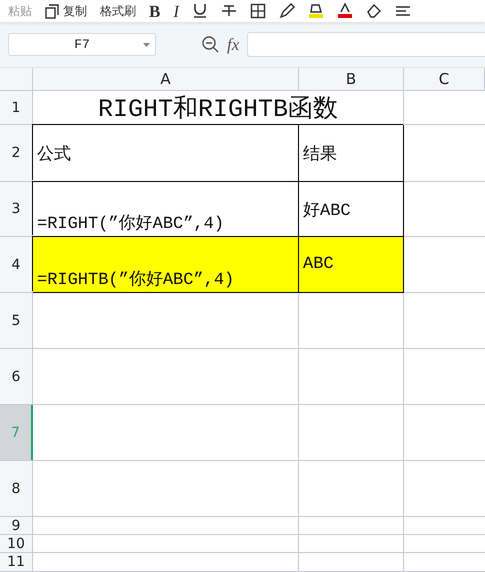  Describe the element at coordinates (118, 11) in the screenshot. I see `toolbar-button: 格式刷` at that location.